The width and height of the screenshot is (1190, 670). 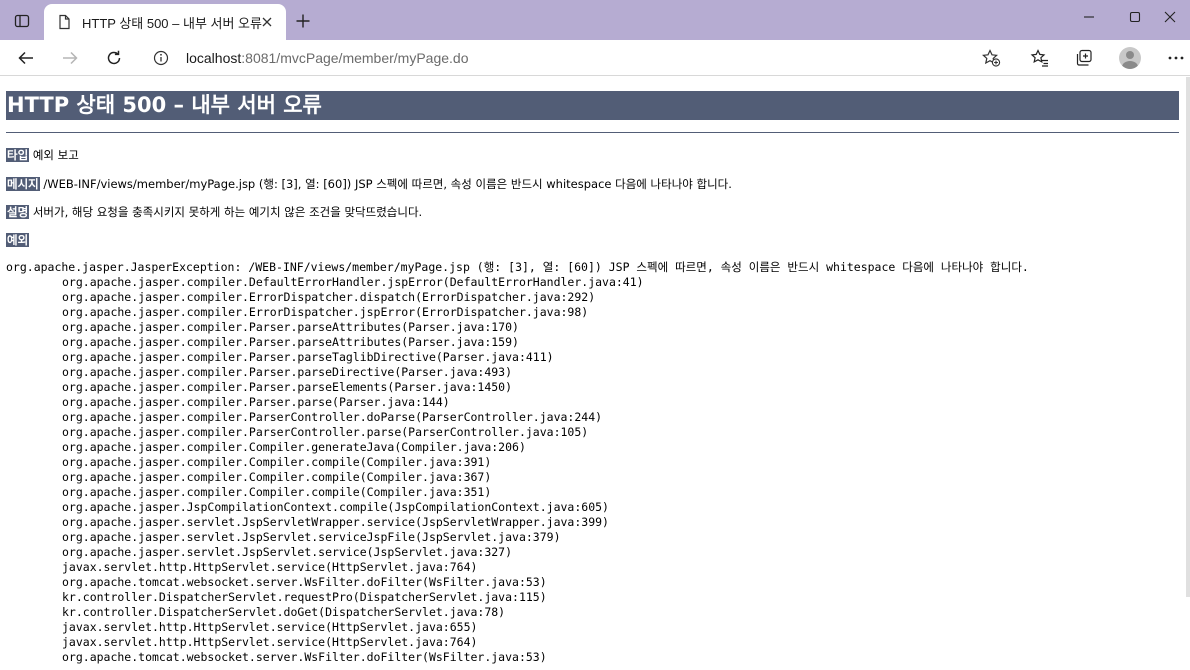 I want to click on back-arrow-icon, so click(x=26, y=58).